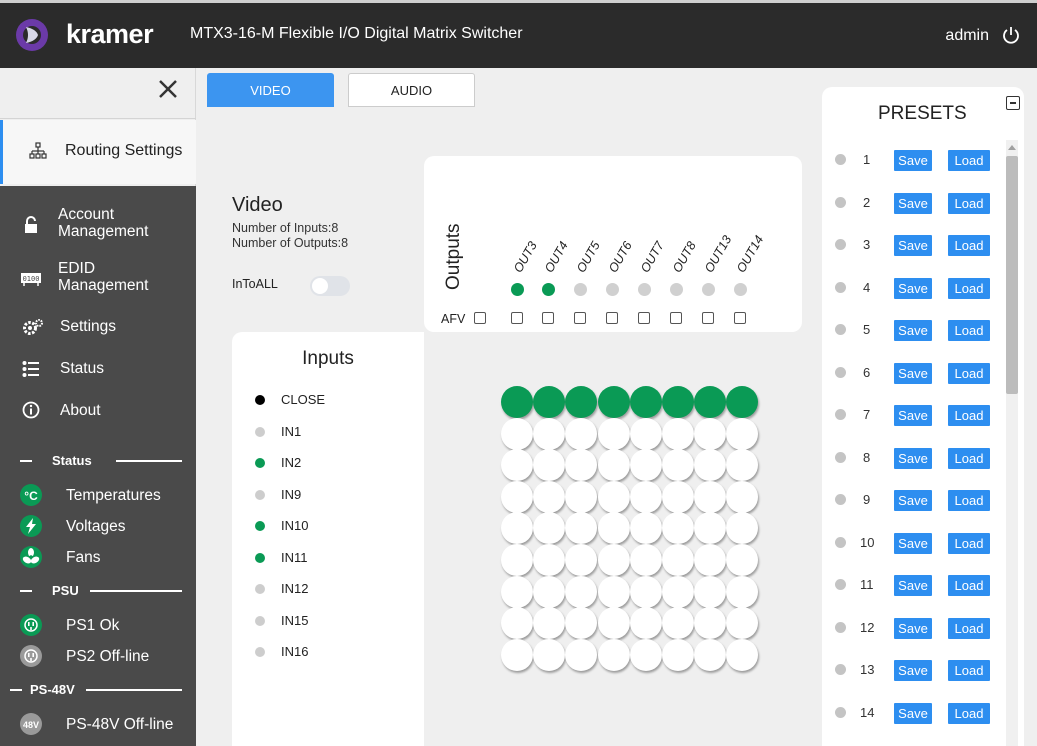  Describe the element at coordinates (480, 318) in the screenshot. I see `afv-checkbox` at that location.